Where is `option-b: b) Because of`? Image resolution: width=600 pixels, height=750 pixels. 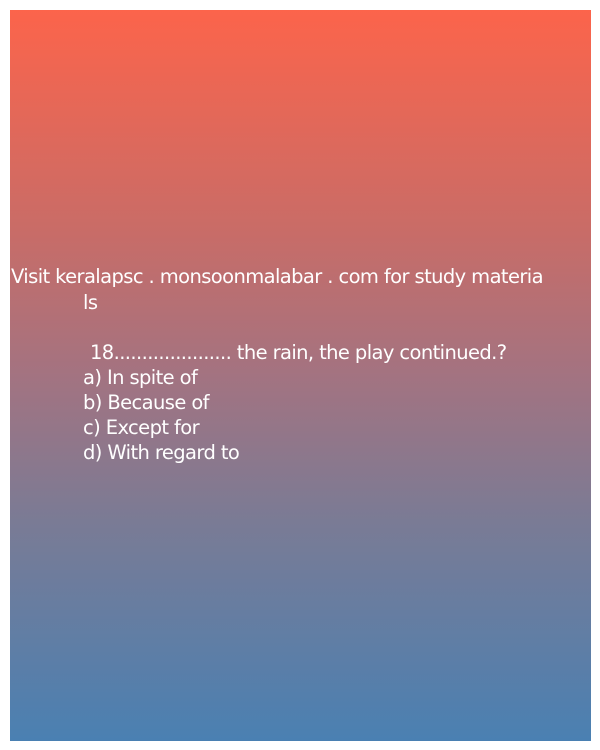 option-b: b) Because of is located at coordinates (146, 402).